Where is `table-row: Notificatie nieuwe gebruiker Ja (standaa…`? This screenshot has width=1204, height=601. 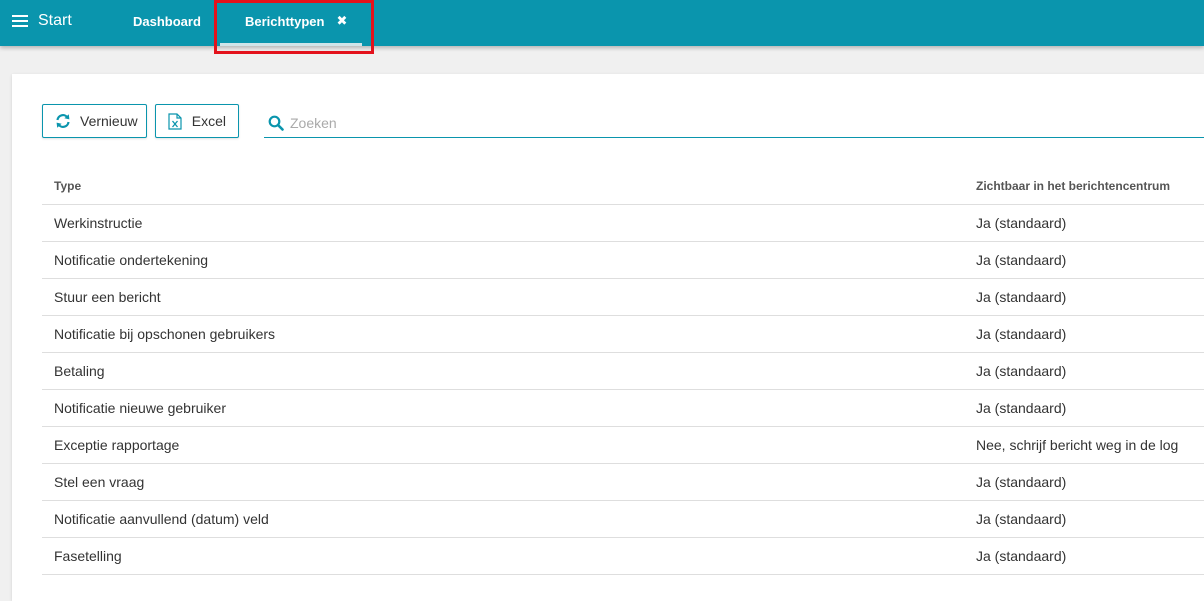 table-row: Notificatie nieuwe gebruiker Ja (standaa… is located at coordinates (623, 408).